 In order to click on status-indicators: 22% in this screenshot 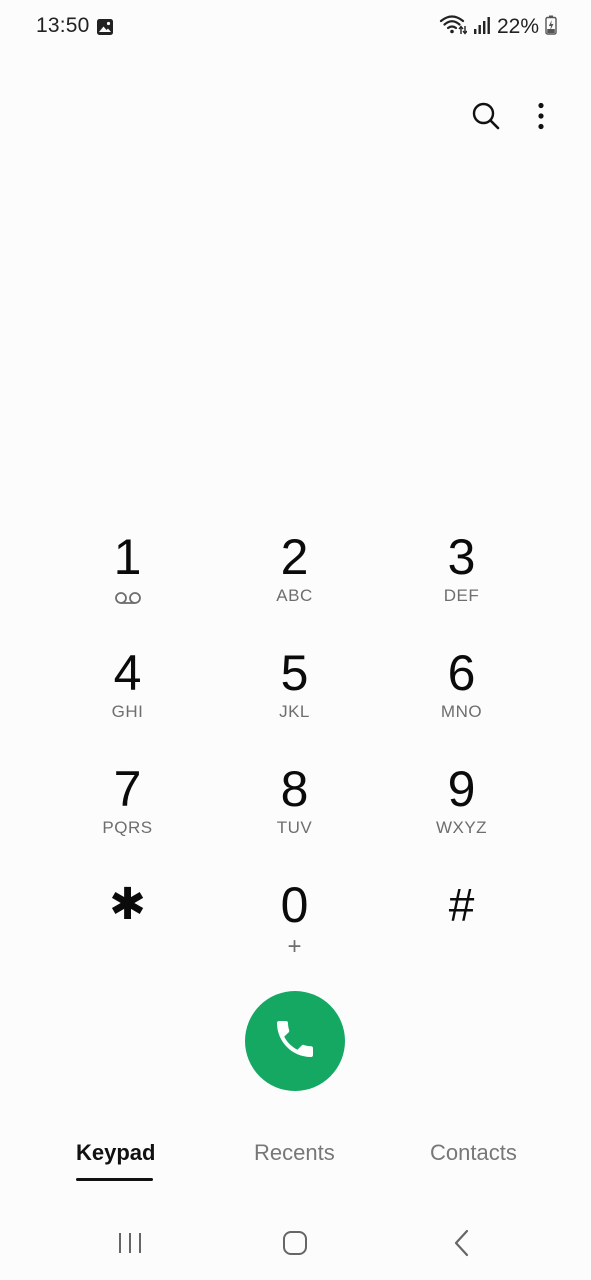, I will do `click(498, 27)`.